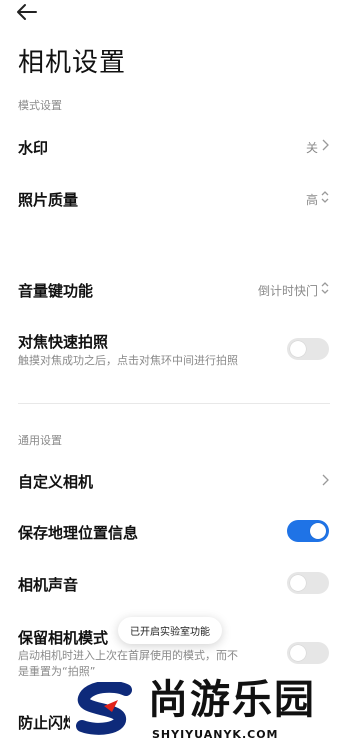 The width and height of the screenshot is (354, 746). What do you see at coordinates (48, 723) in the screenshot?
I see `anti-flicker-label: 防止闪烁` at bounding box center [48, 723].